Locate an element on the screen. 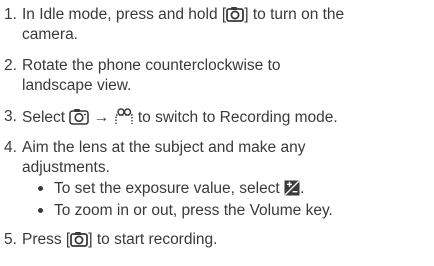  step-text: Press [ is located at coordinates (46, 239).